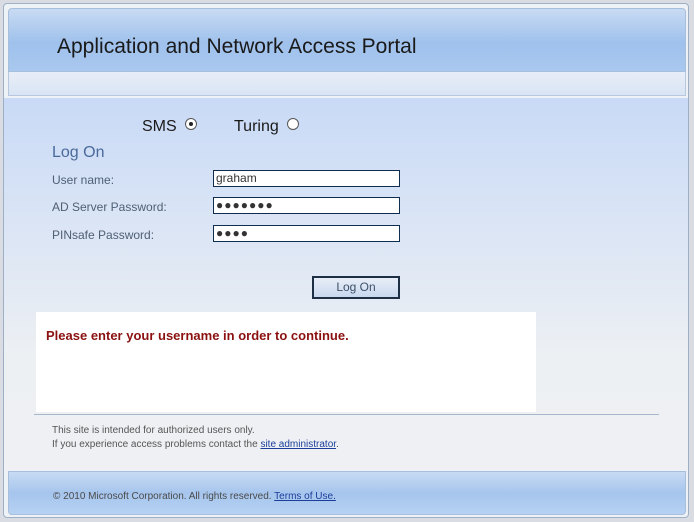 This screenshot has width=694, height=522. I want to click on auth-option-turing: Turing, so click(267, 127).